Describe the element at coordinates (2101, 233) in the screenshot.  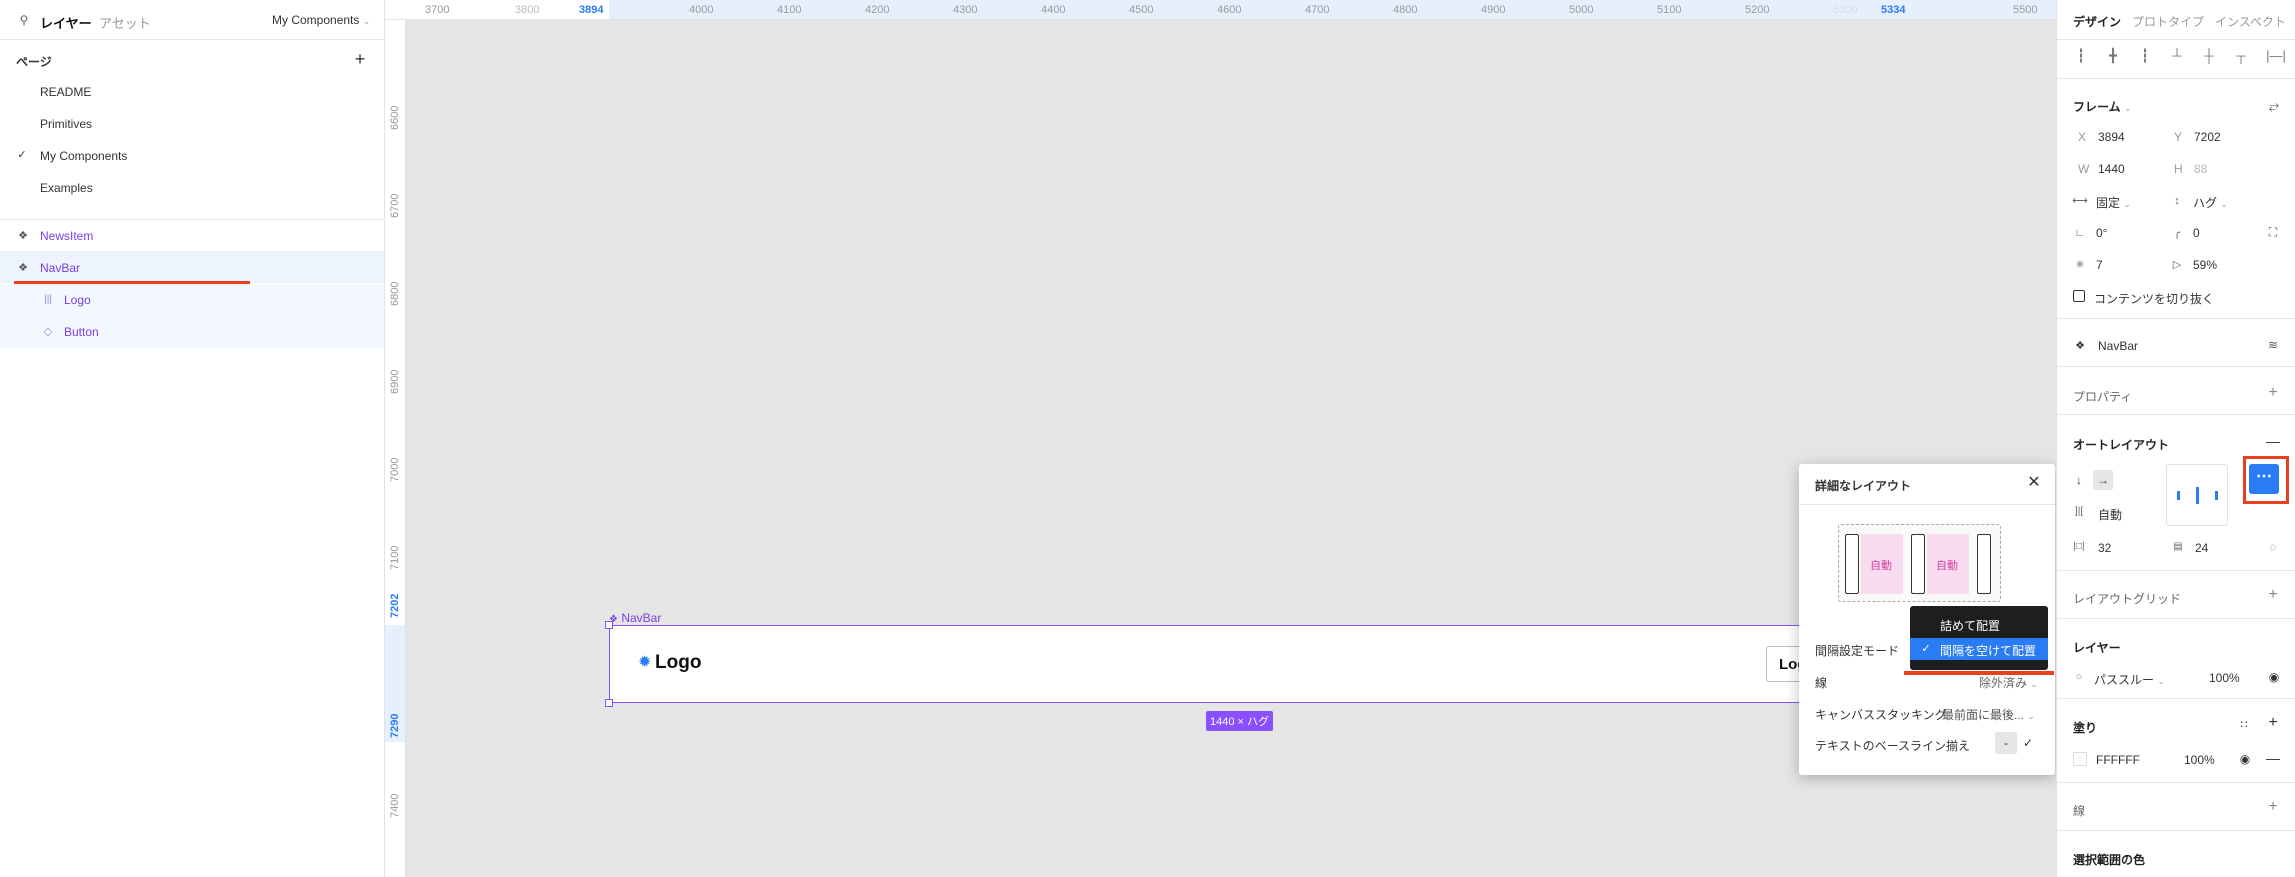
I see `rotation-input: 0°` at that location.